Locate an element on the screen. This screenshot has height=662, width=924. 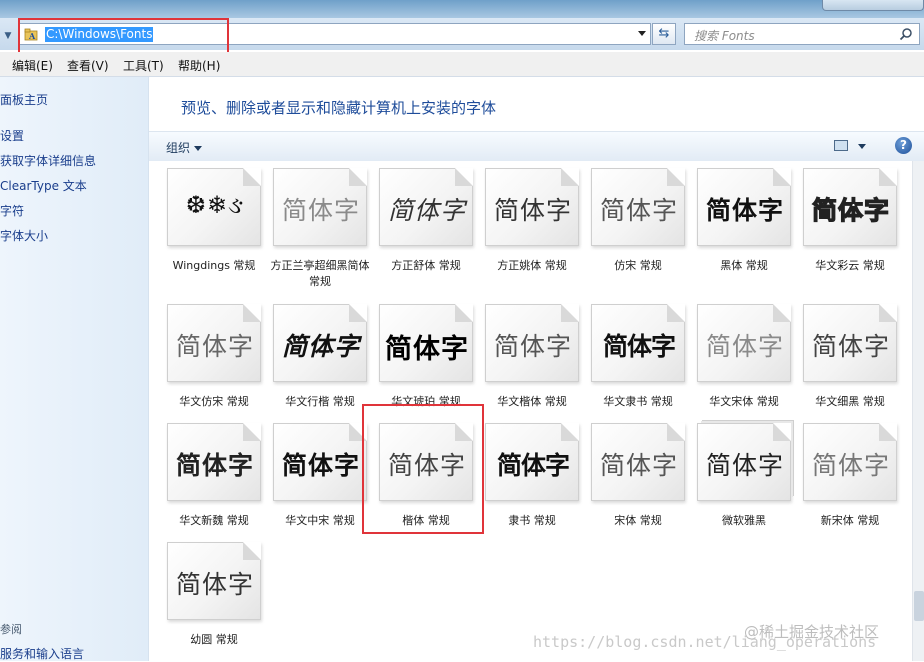
font-label: 隶书 常规 is located at coordinates (532, 520).